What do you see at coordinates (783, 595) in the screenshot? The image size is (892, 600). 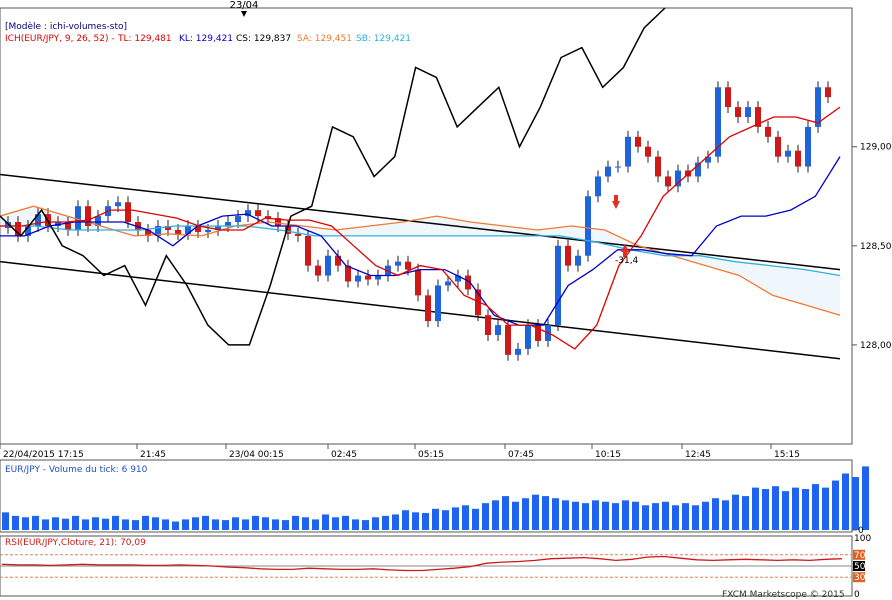 I see `footer-credit: FXCM Marketscope © 2015` at bounding box center [783, 595].